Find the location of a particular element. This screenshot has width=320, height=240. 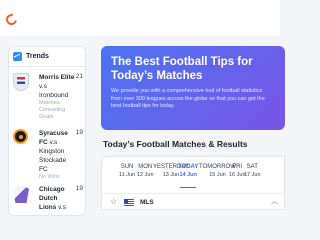

tab-sat: SAT 17 Jun is located at coordinates (252, 171).